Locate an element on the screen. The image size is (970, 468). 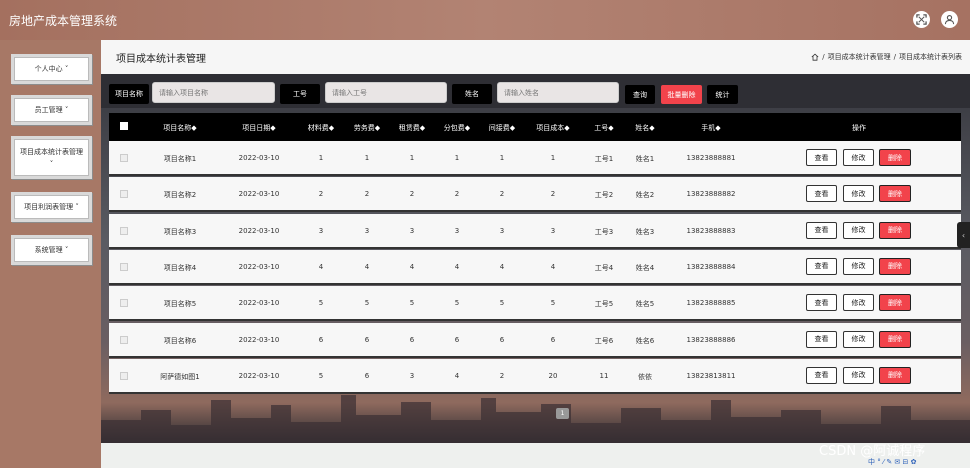
sidebar-item-project-profit: 项目利润表管理 ˅ is located at coordinates (51, 207).